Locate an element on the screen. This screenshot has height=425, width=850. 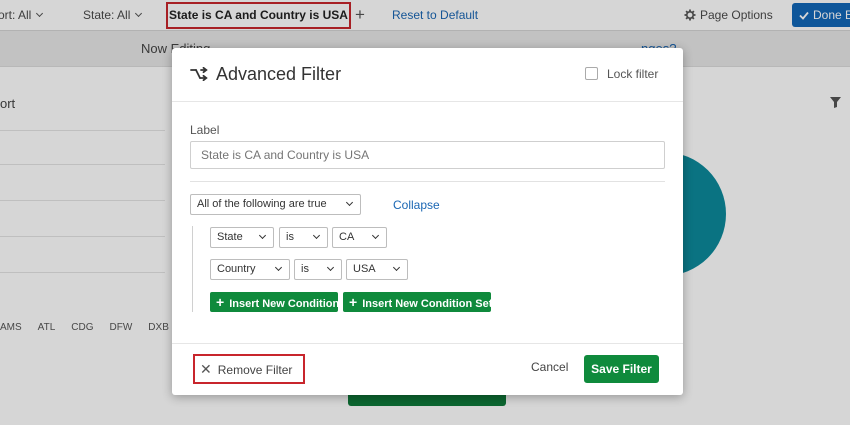
dialog-title: Advanced Filter is located at coordinates (279, 74).